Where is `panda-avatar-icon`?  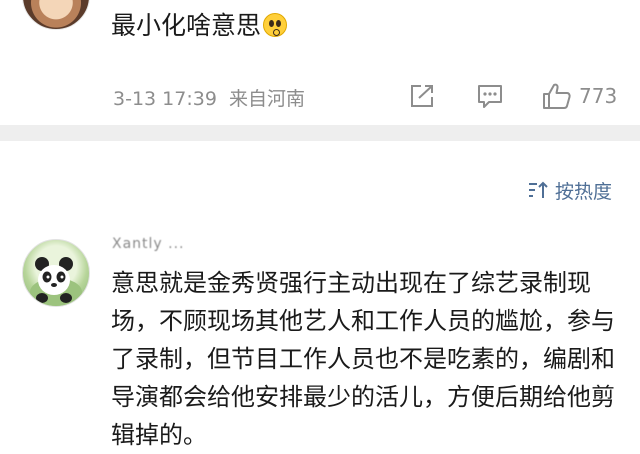 panda-avatar-icon is located at coordinates (56, 281).